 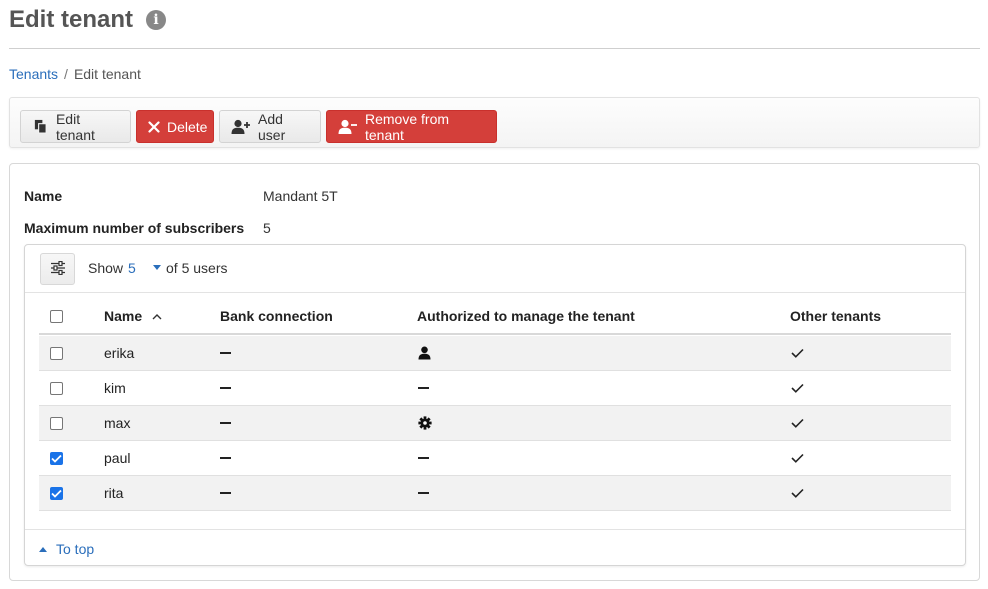 I want to click on row-name: kim, so click(x=115, y=388).